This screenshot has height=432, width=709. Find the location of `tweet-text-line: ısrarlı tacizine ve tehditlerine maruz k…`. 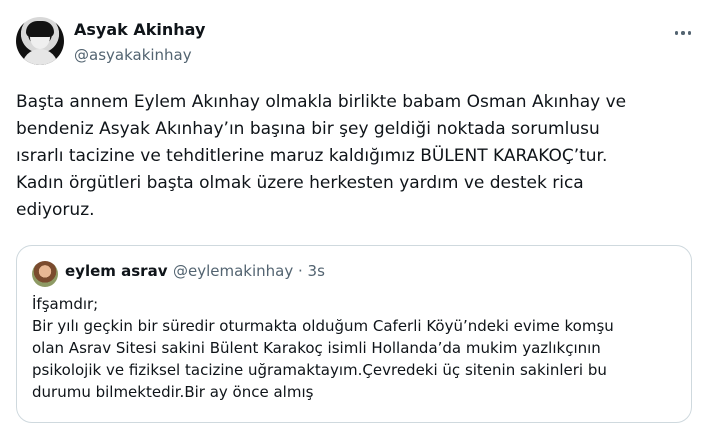

tweet-text-line: ısrarlı tacizine ve tehditlerine maruz k… is located at coordinates (312, 156).